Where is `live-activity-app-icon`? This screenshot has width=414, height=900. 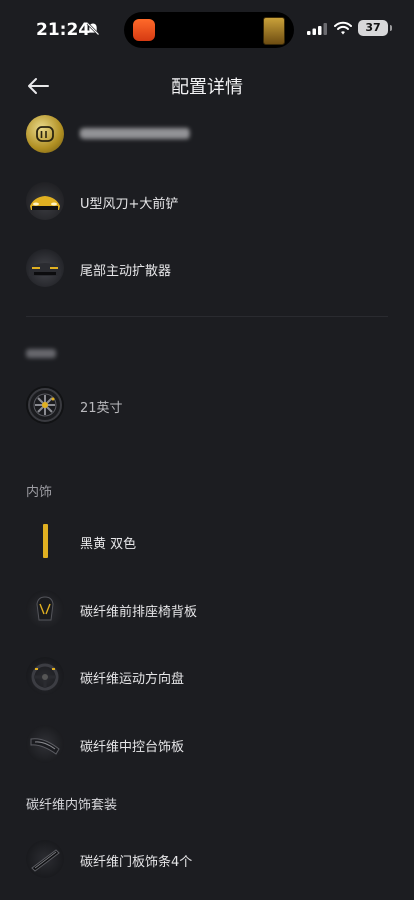
live-activity-app-icon is located at coordinates (144, 30).